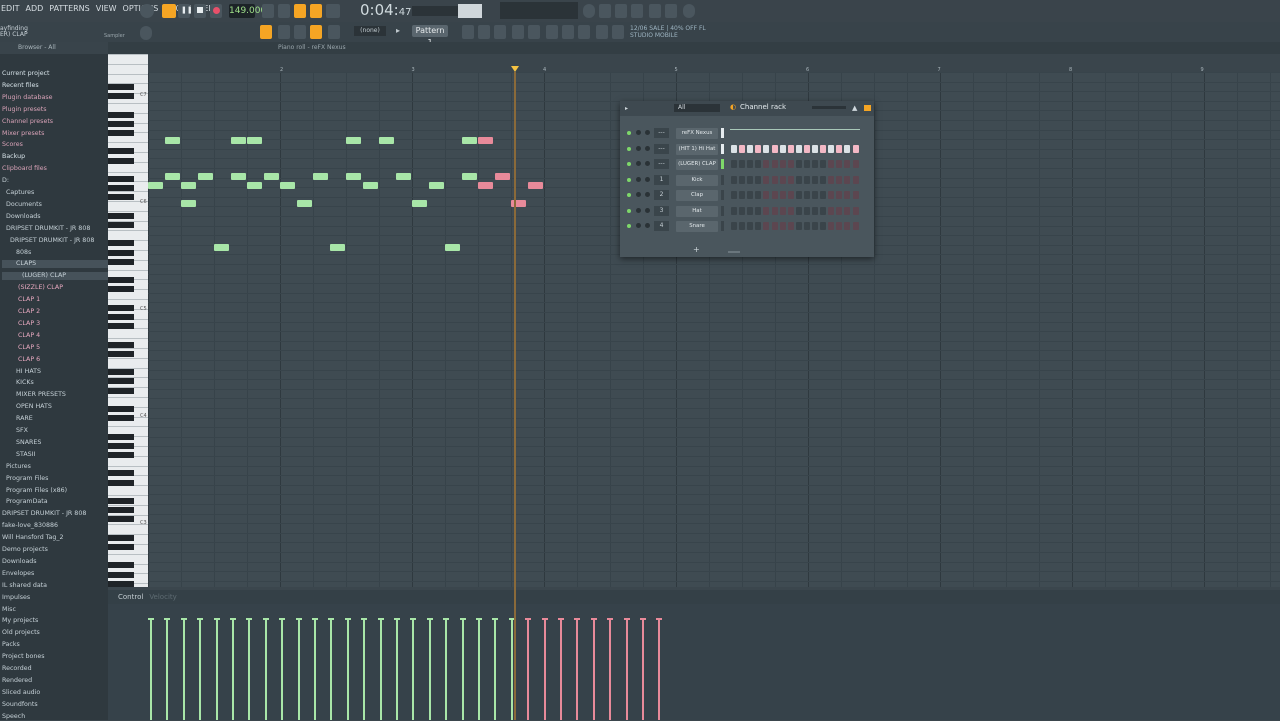 The height and width of the screenshot is (721, 1280). What do you see at coordinates (200, 11) in the screenshot?
I see `stop-button` at bounding box center [200, 11].